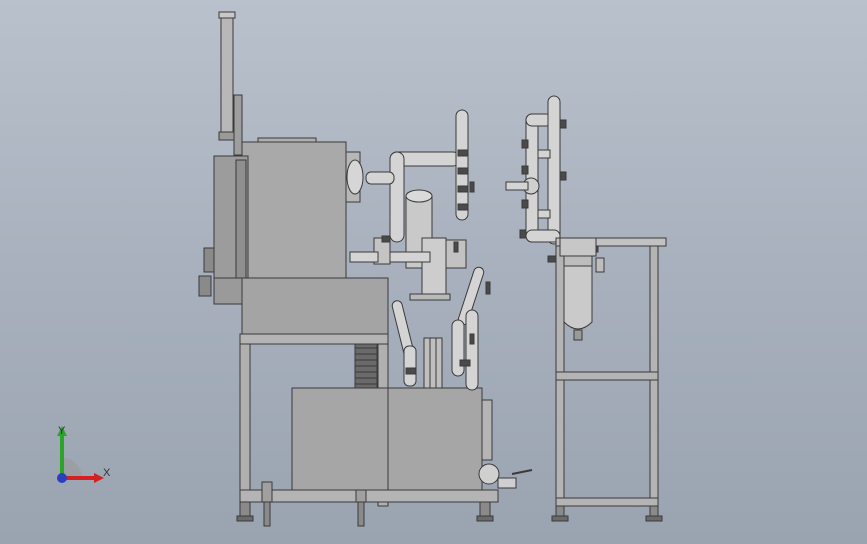  What do you see at coordinates (293, 236) in the screenshot?
I see `main-housing` at bounding box center [293, 236].